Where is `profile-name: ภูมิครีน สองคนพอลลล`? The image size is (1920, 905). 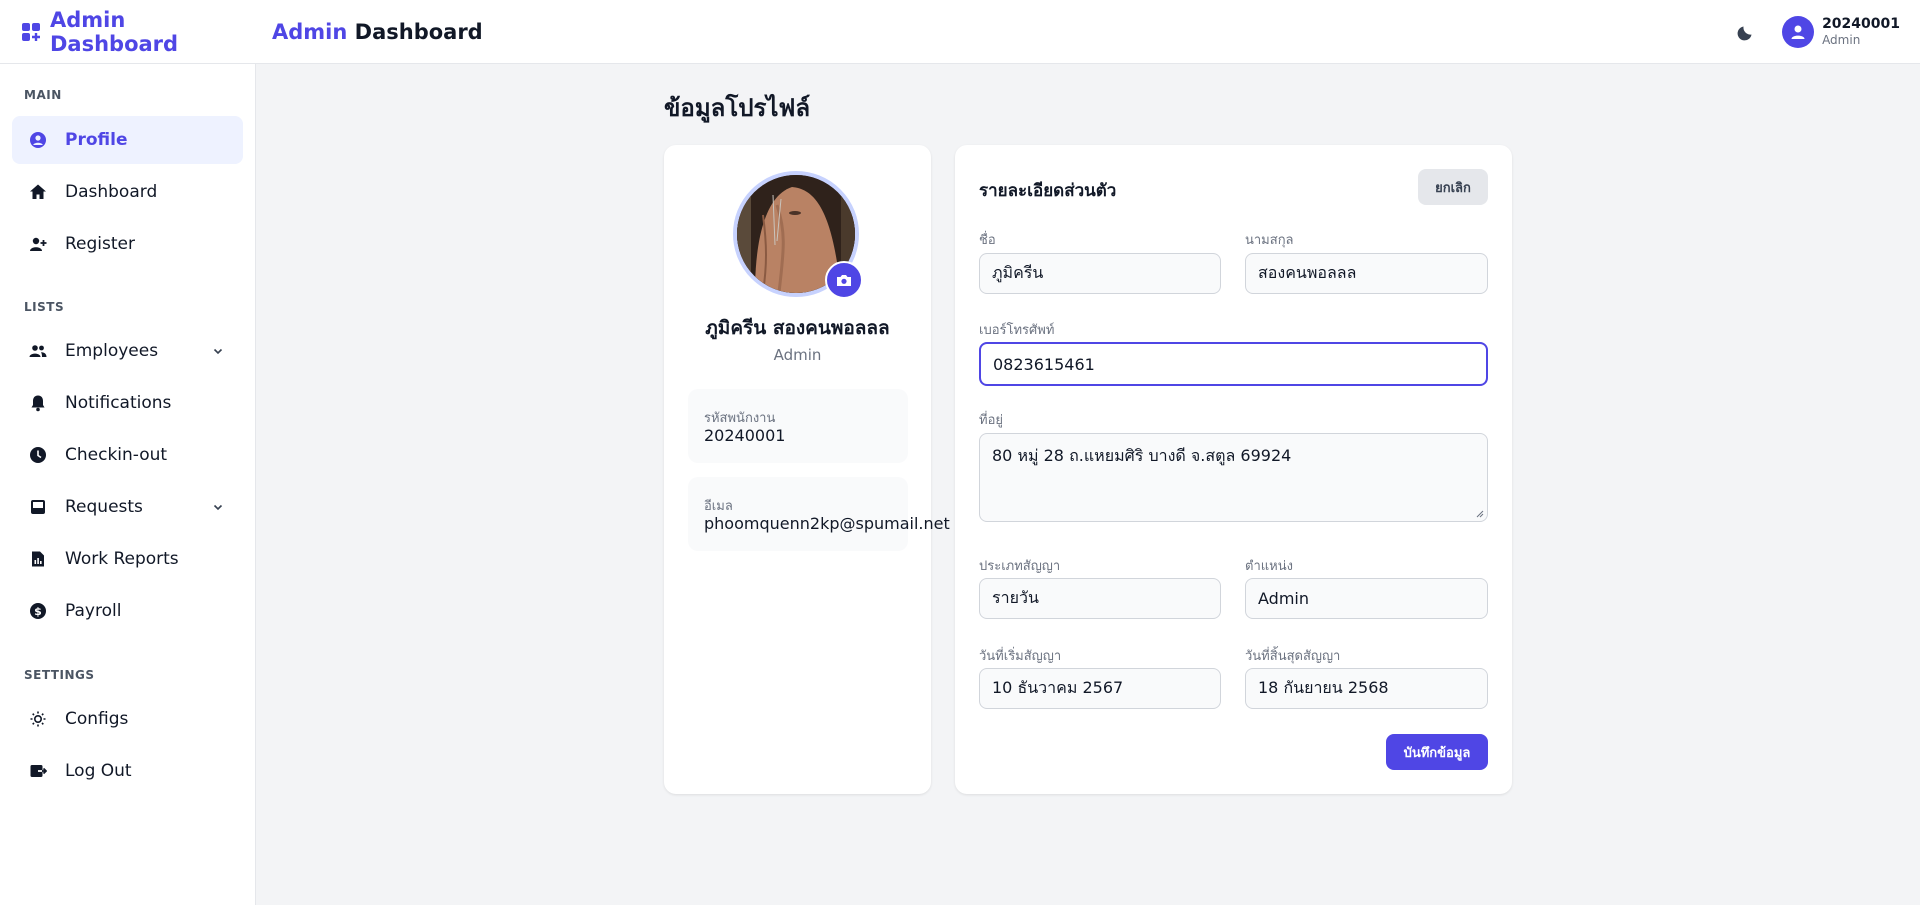 profile-name: ภูมิครีน สองคนพอลลล is located at coordinates (797, 328).